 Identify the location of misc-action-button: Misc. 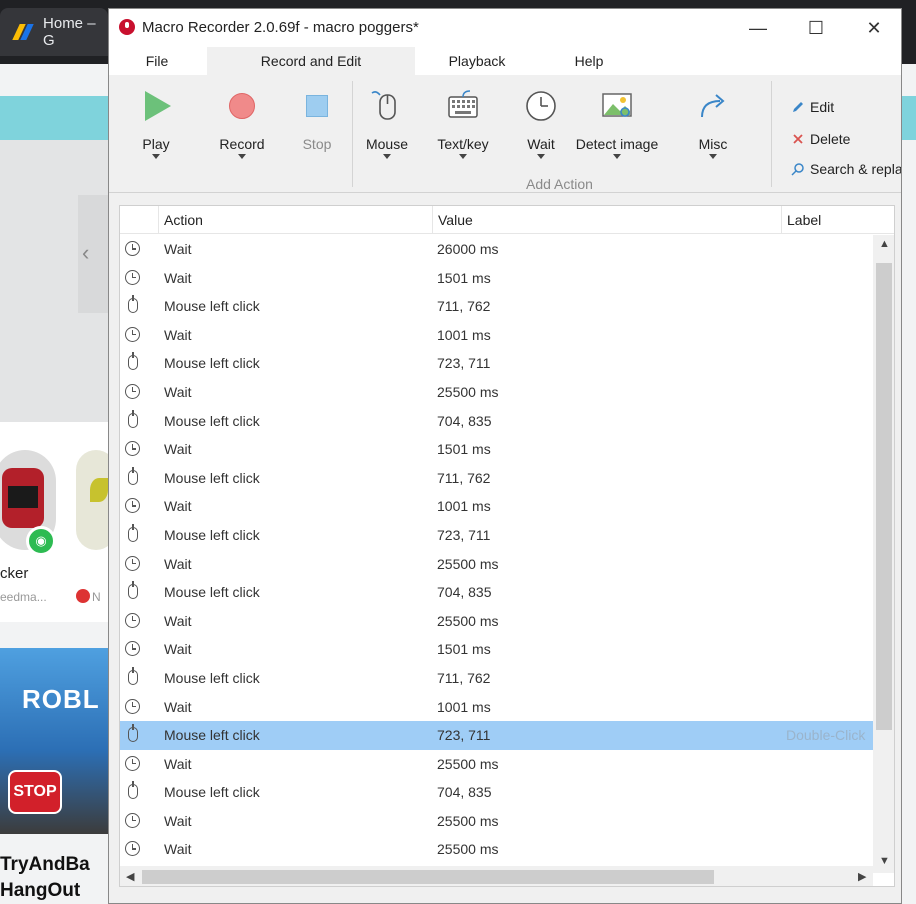
(713, 124).